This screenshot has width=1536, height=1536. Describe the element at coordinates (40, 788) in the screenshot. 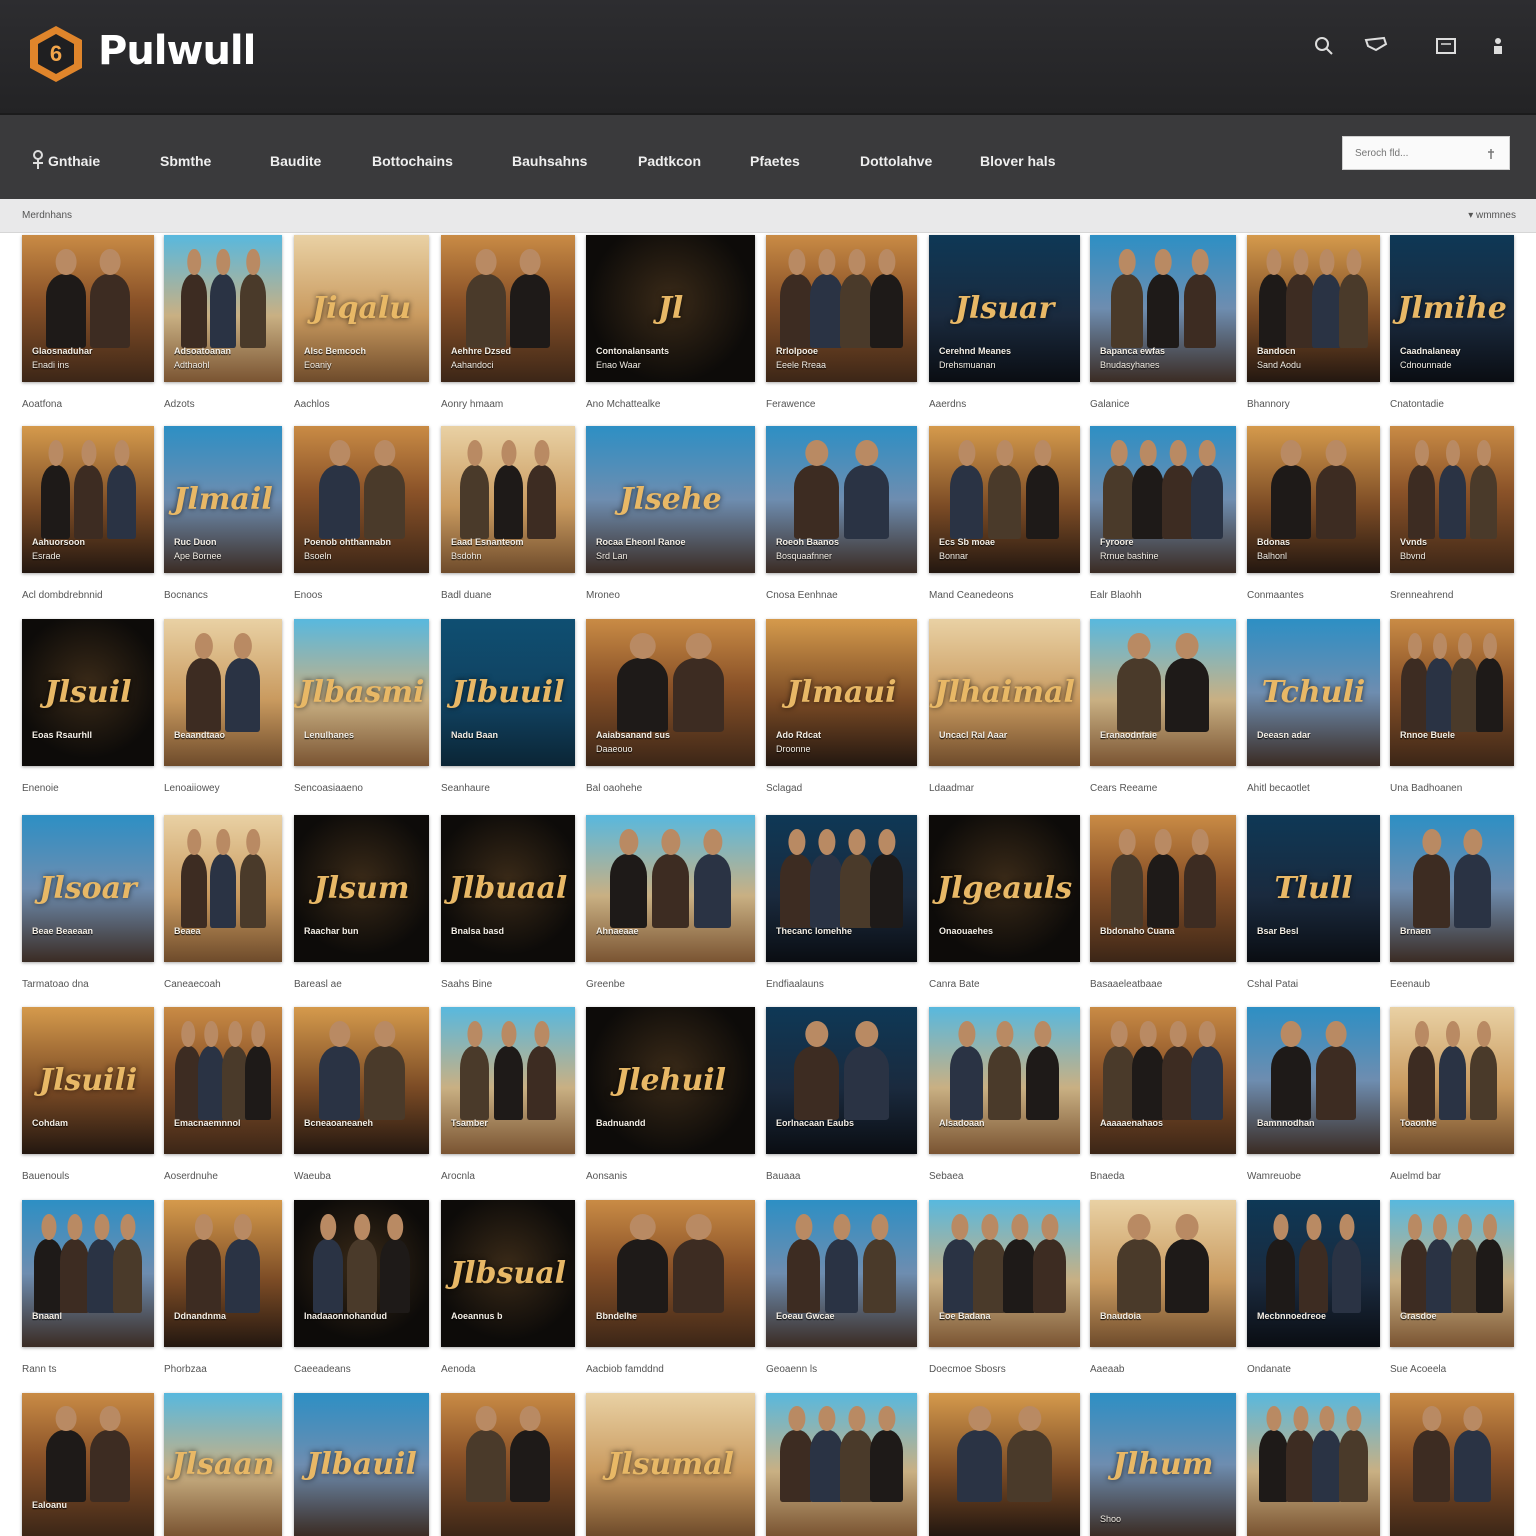

I see `poster-title: Enenoie` at that location.